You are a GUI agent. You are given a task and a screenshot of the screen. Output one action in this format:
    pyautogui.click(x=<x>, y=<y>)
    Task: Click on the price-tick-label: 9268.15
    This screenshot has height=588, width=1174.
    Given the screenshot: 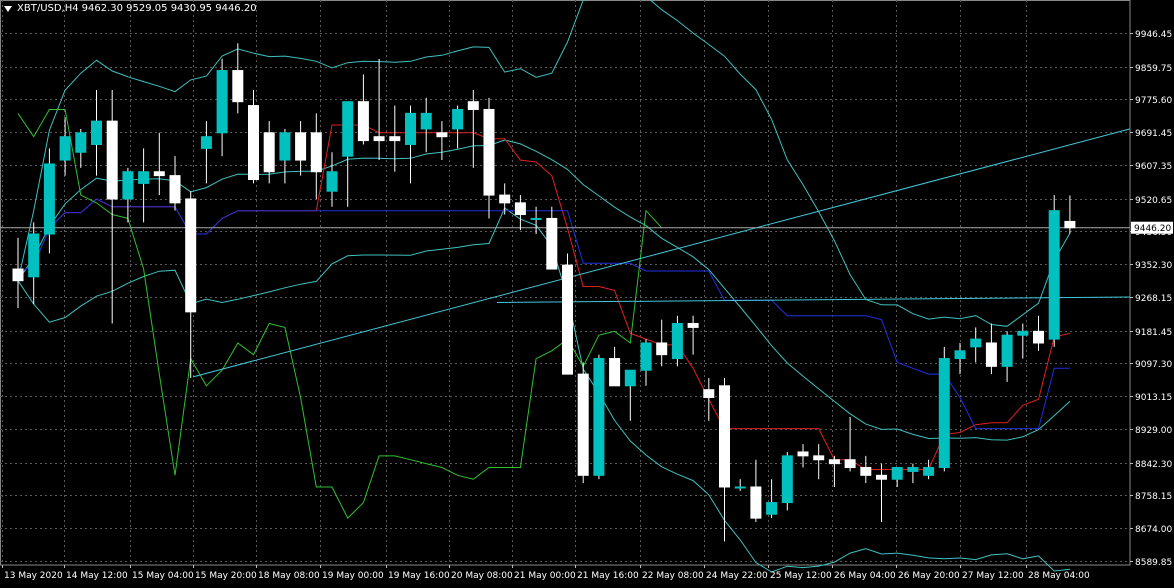 What is the action you would take?
    pyautogui.click(x=1153, y=299)
    